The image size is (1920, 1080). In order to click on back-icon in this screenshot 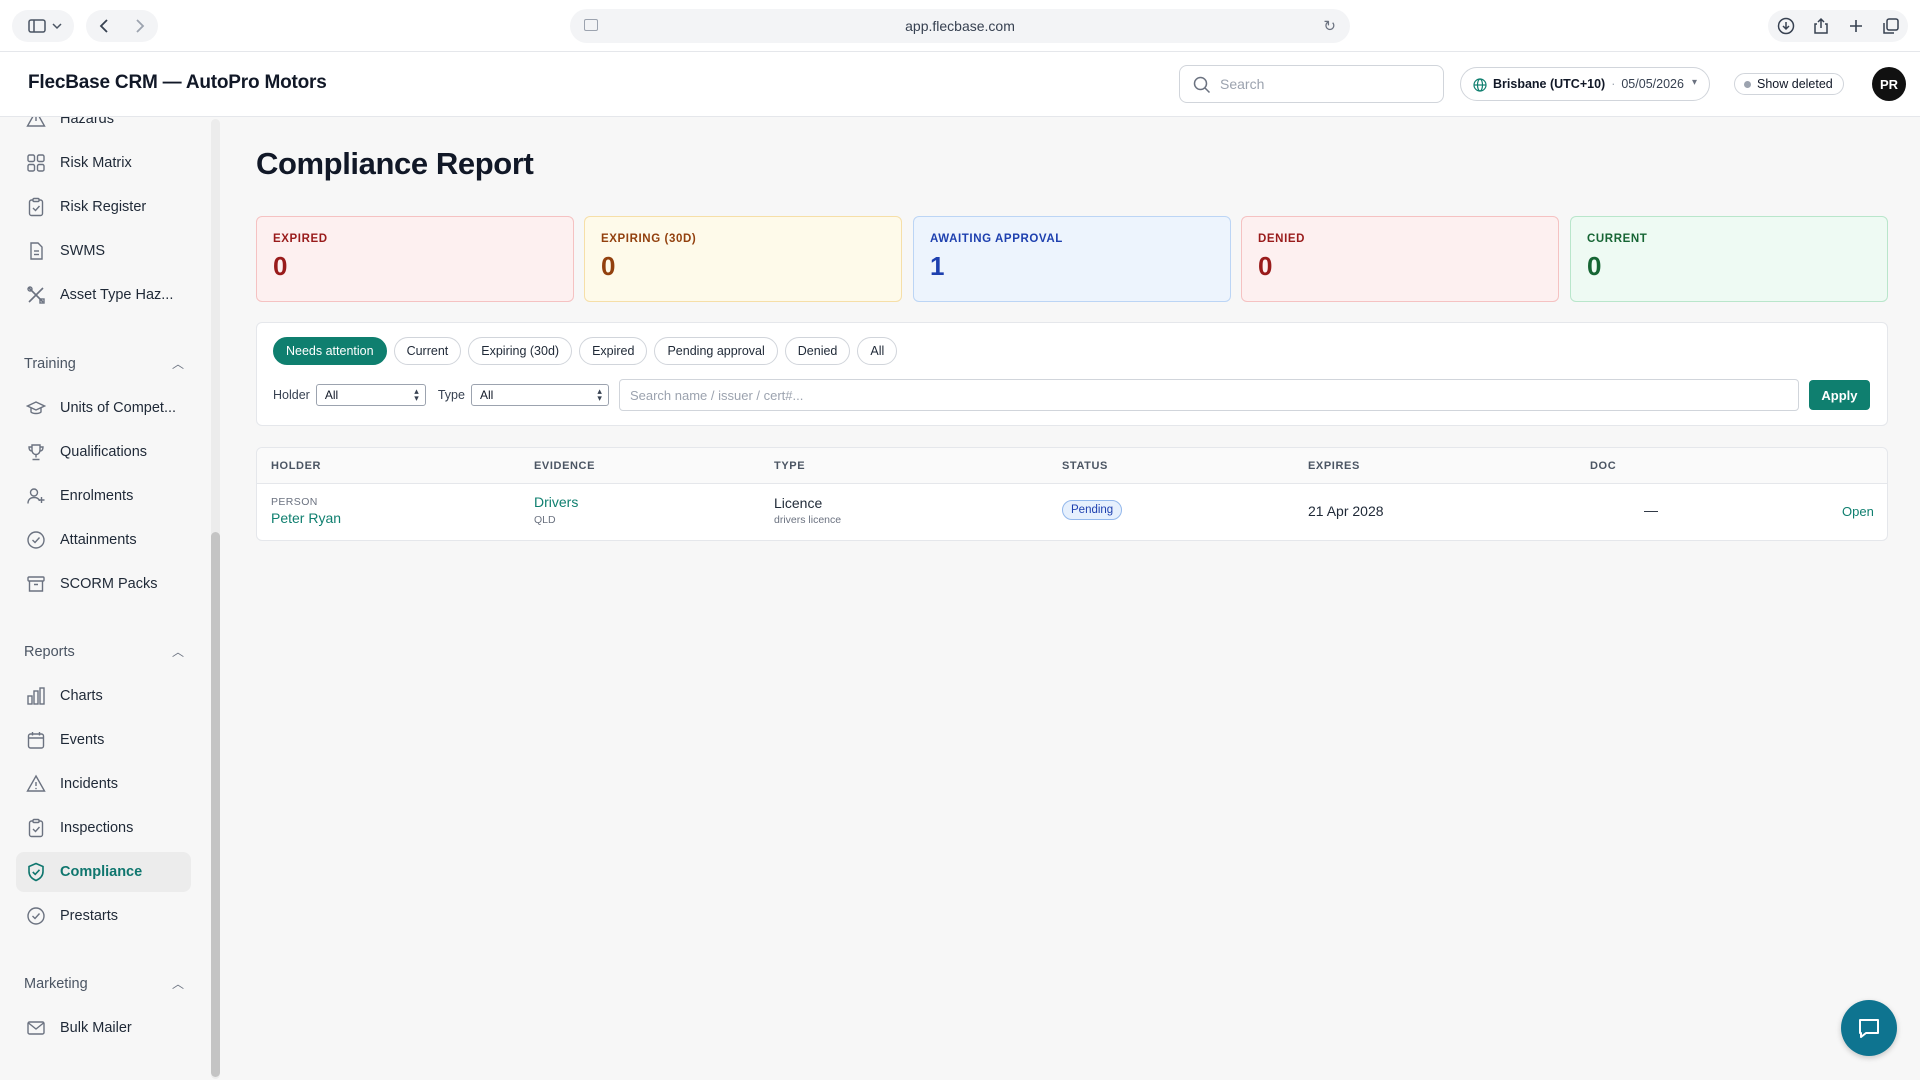, I will do `click(104, 26)`.